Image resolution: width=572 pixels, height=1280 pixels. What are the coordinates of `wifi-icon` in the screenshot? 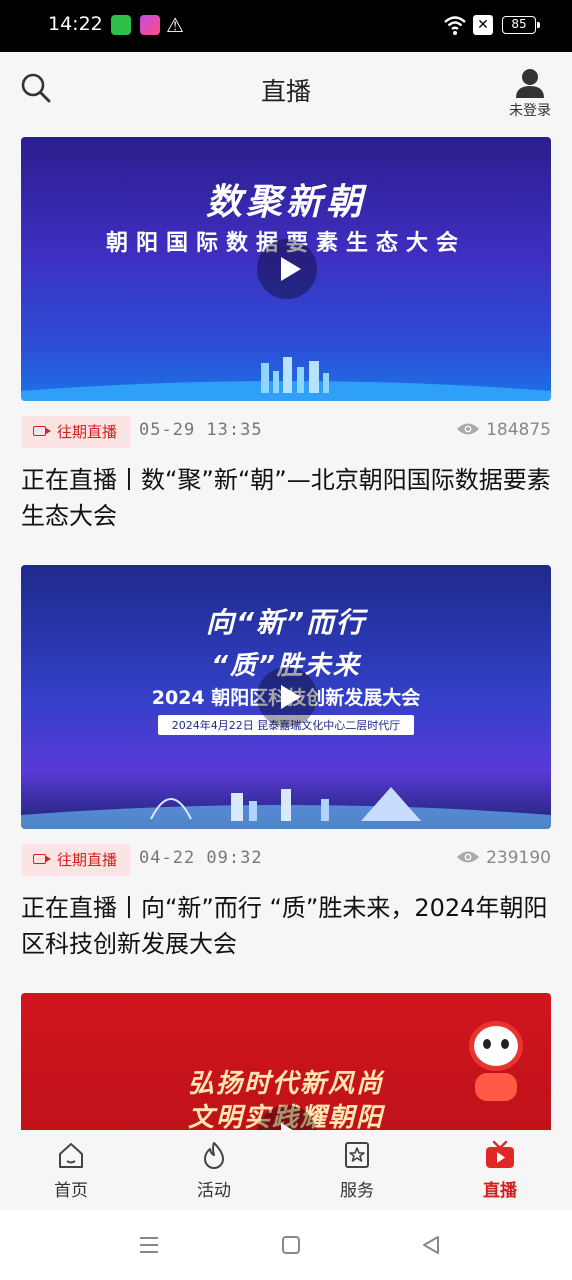 It's located at (455, 25).